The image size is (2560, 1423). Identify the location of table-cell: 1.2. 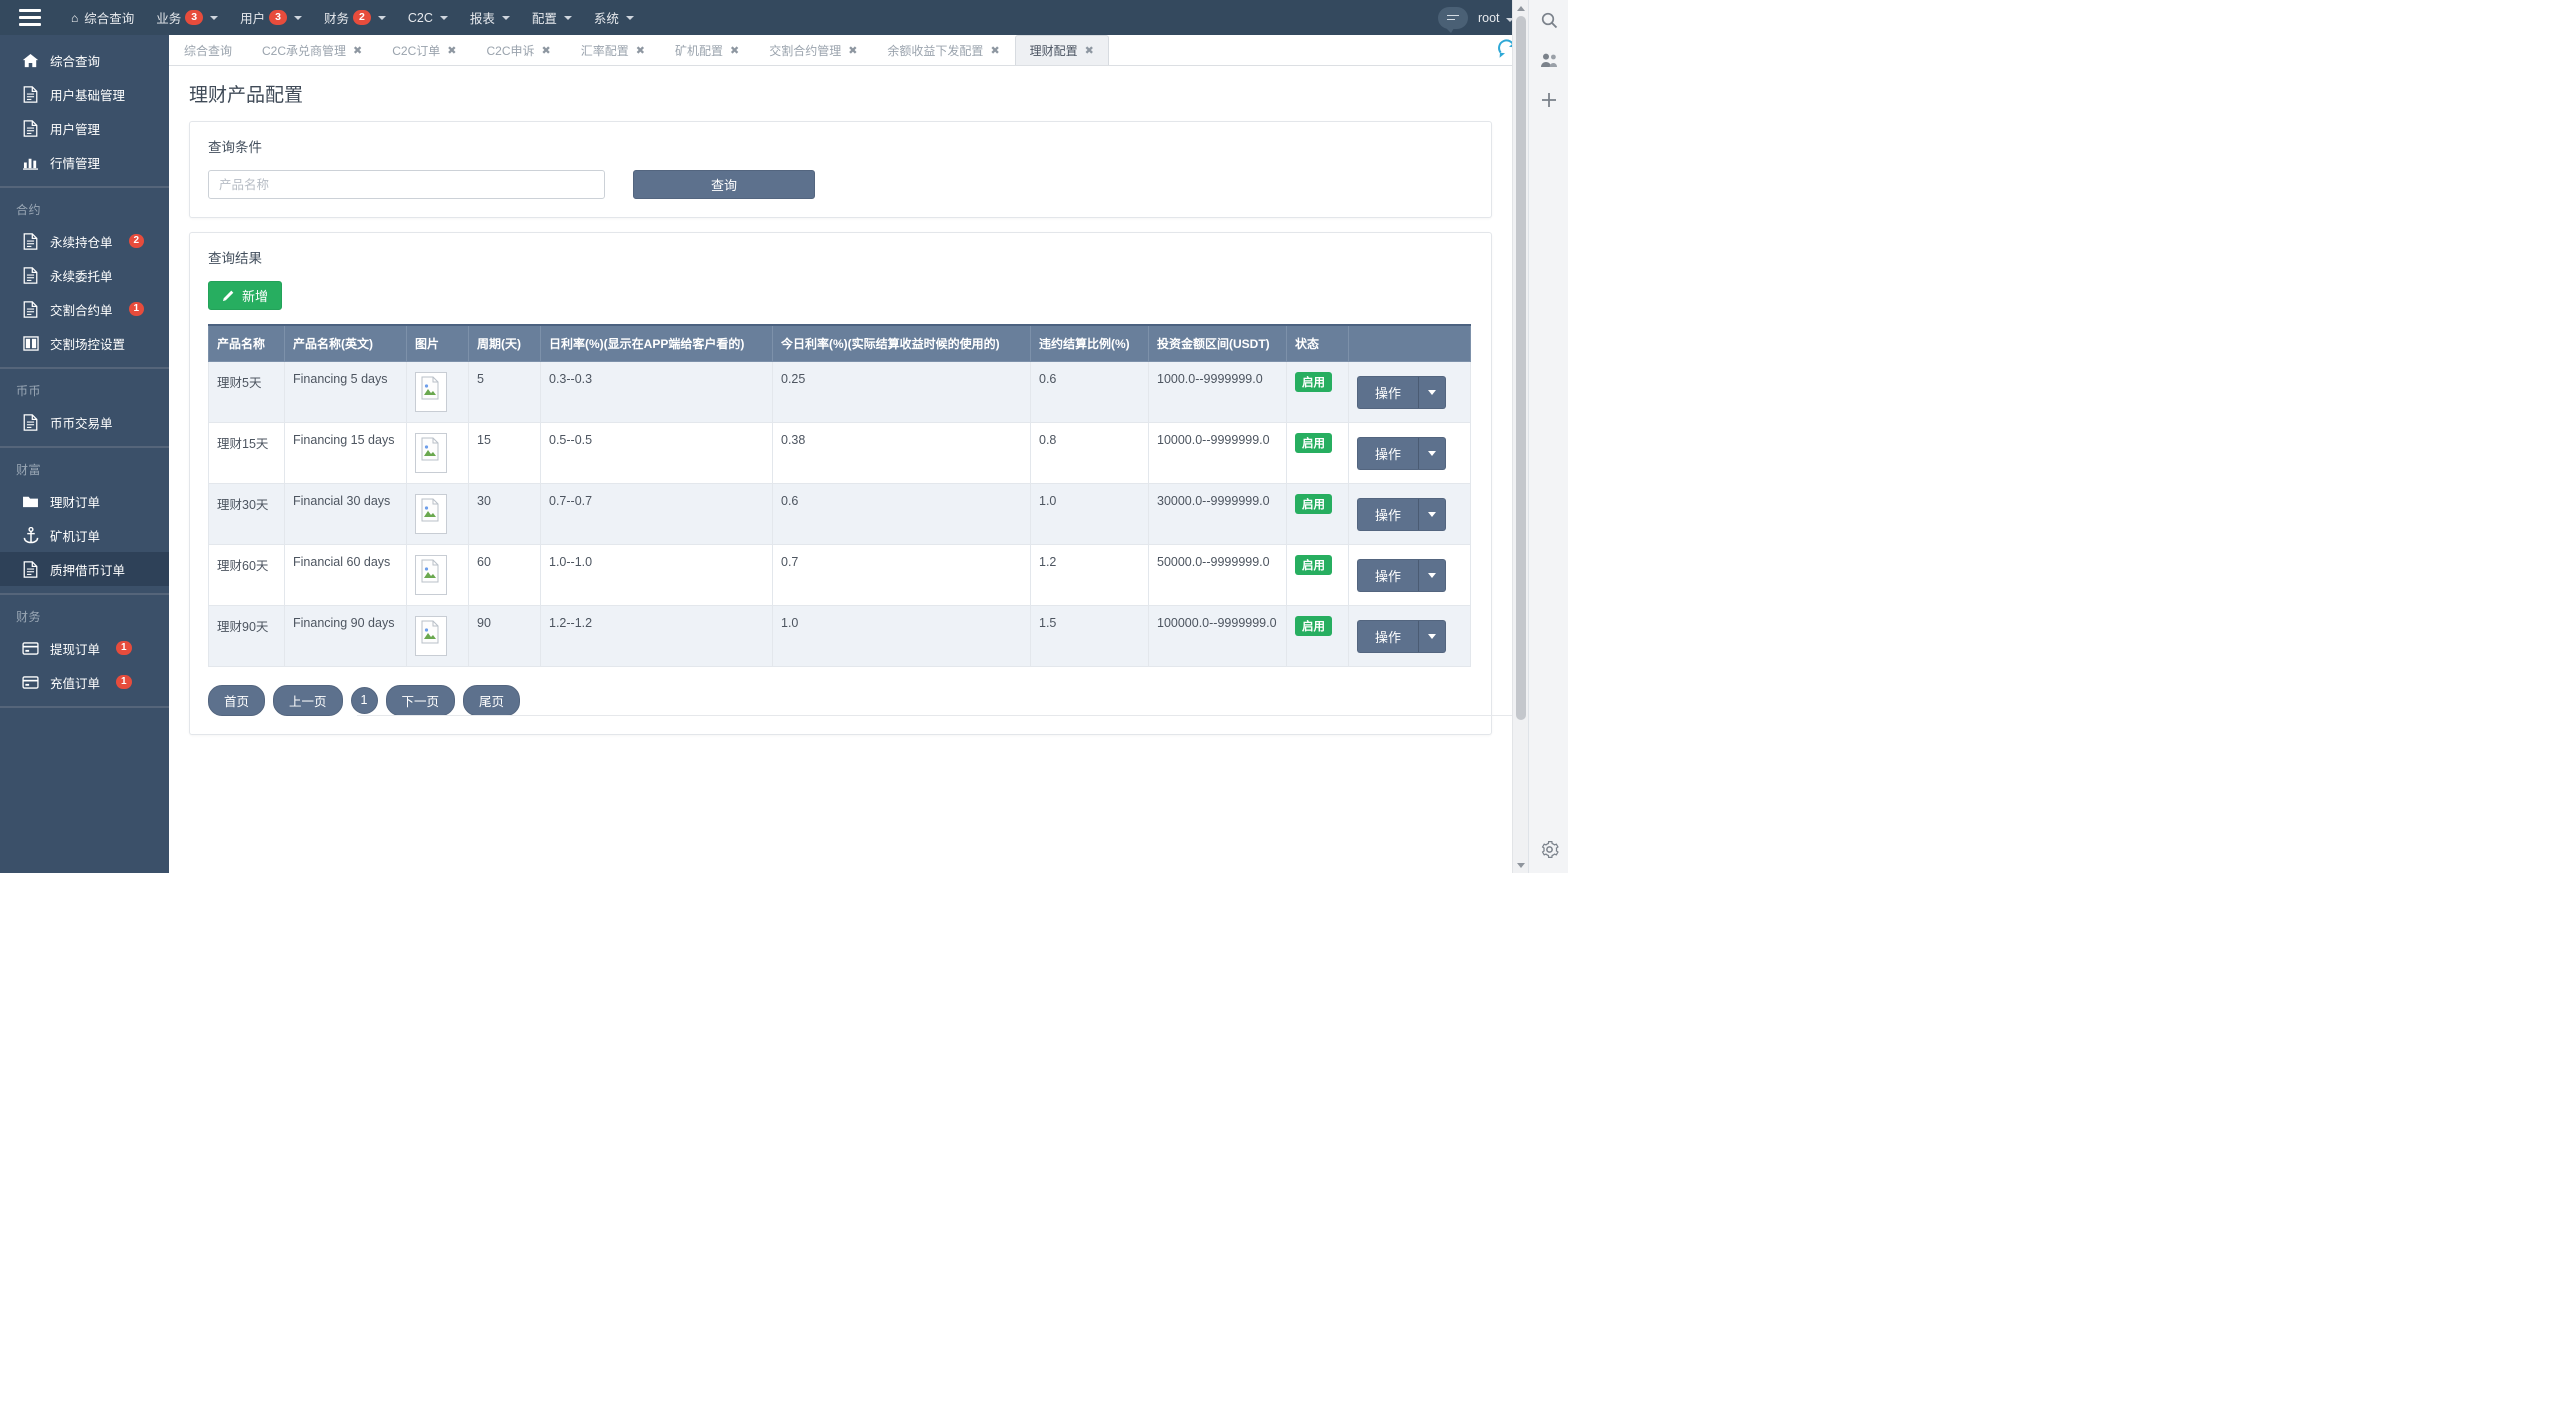
(1089, 575).